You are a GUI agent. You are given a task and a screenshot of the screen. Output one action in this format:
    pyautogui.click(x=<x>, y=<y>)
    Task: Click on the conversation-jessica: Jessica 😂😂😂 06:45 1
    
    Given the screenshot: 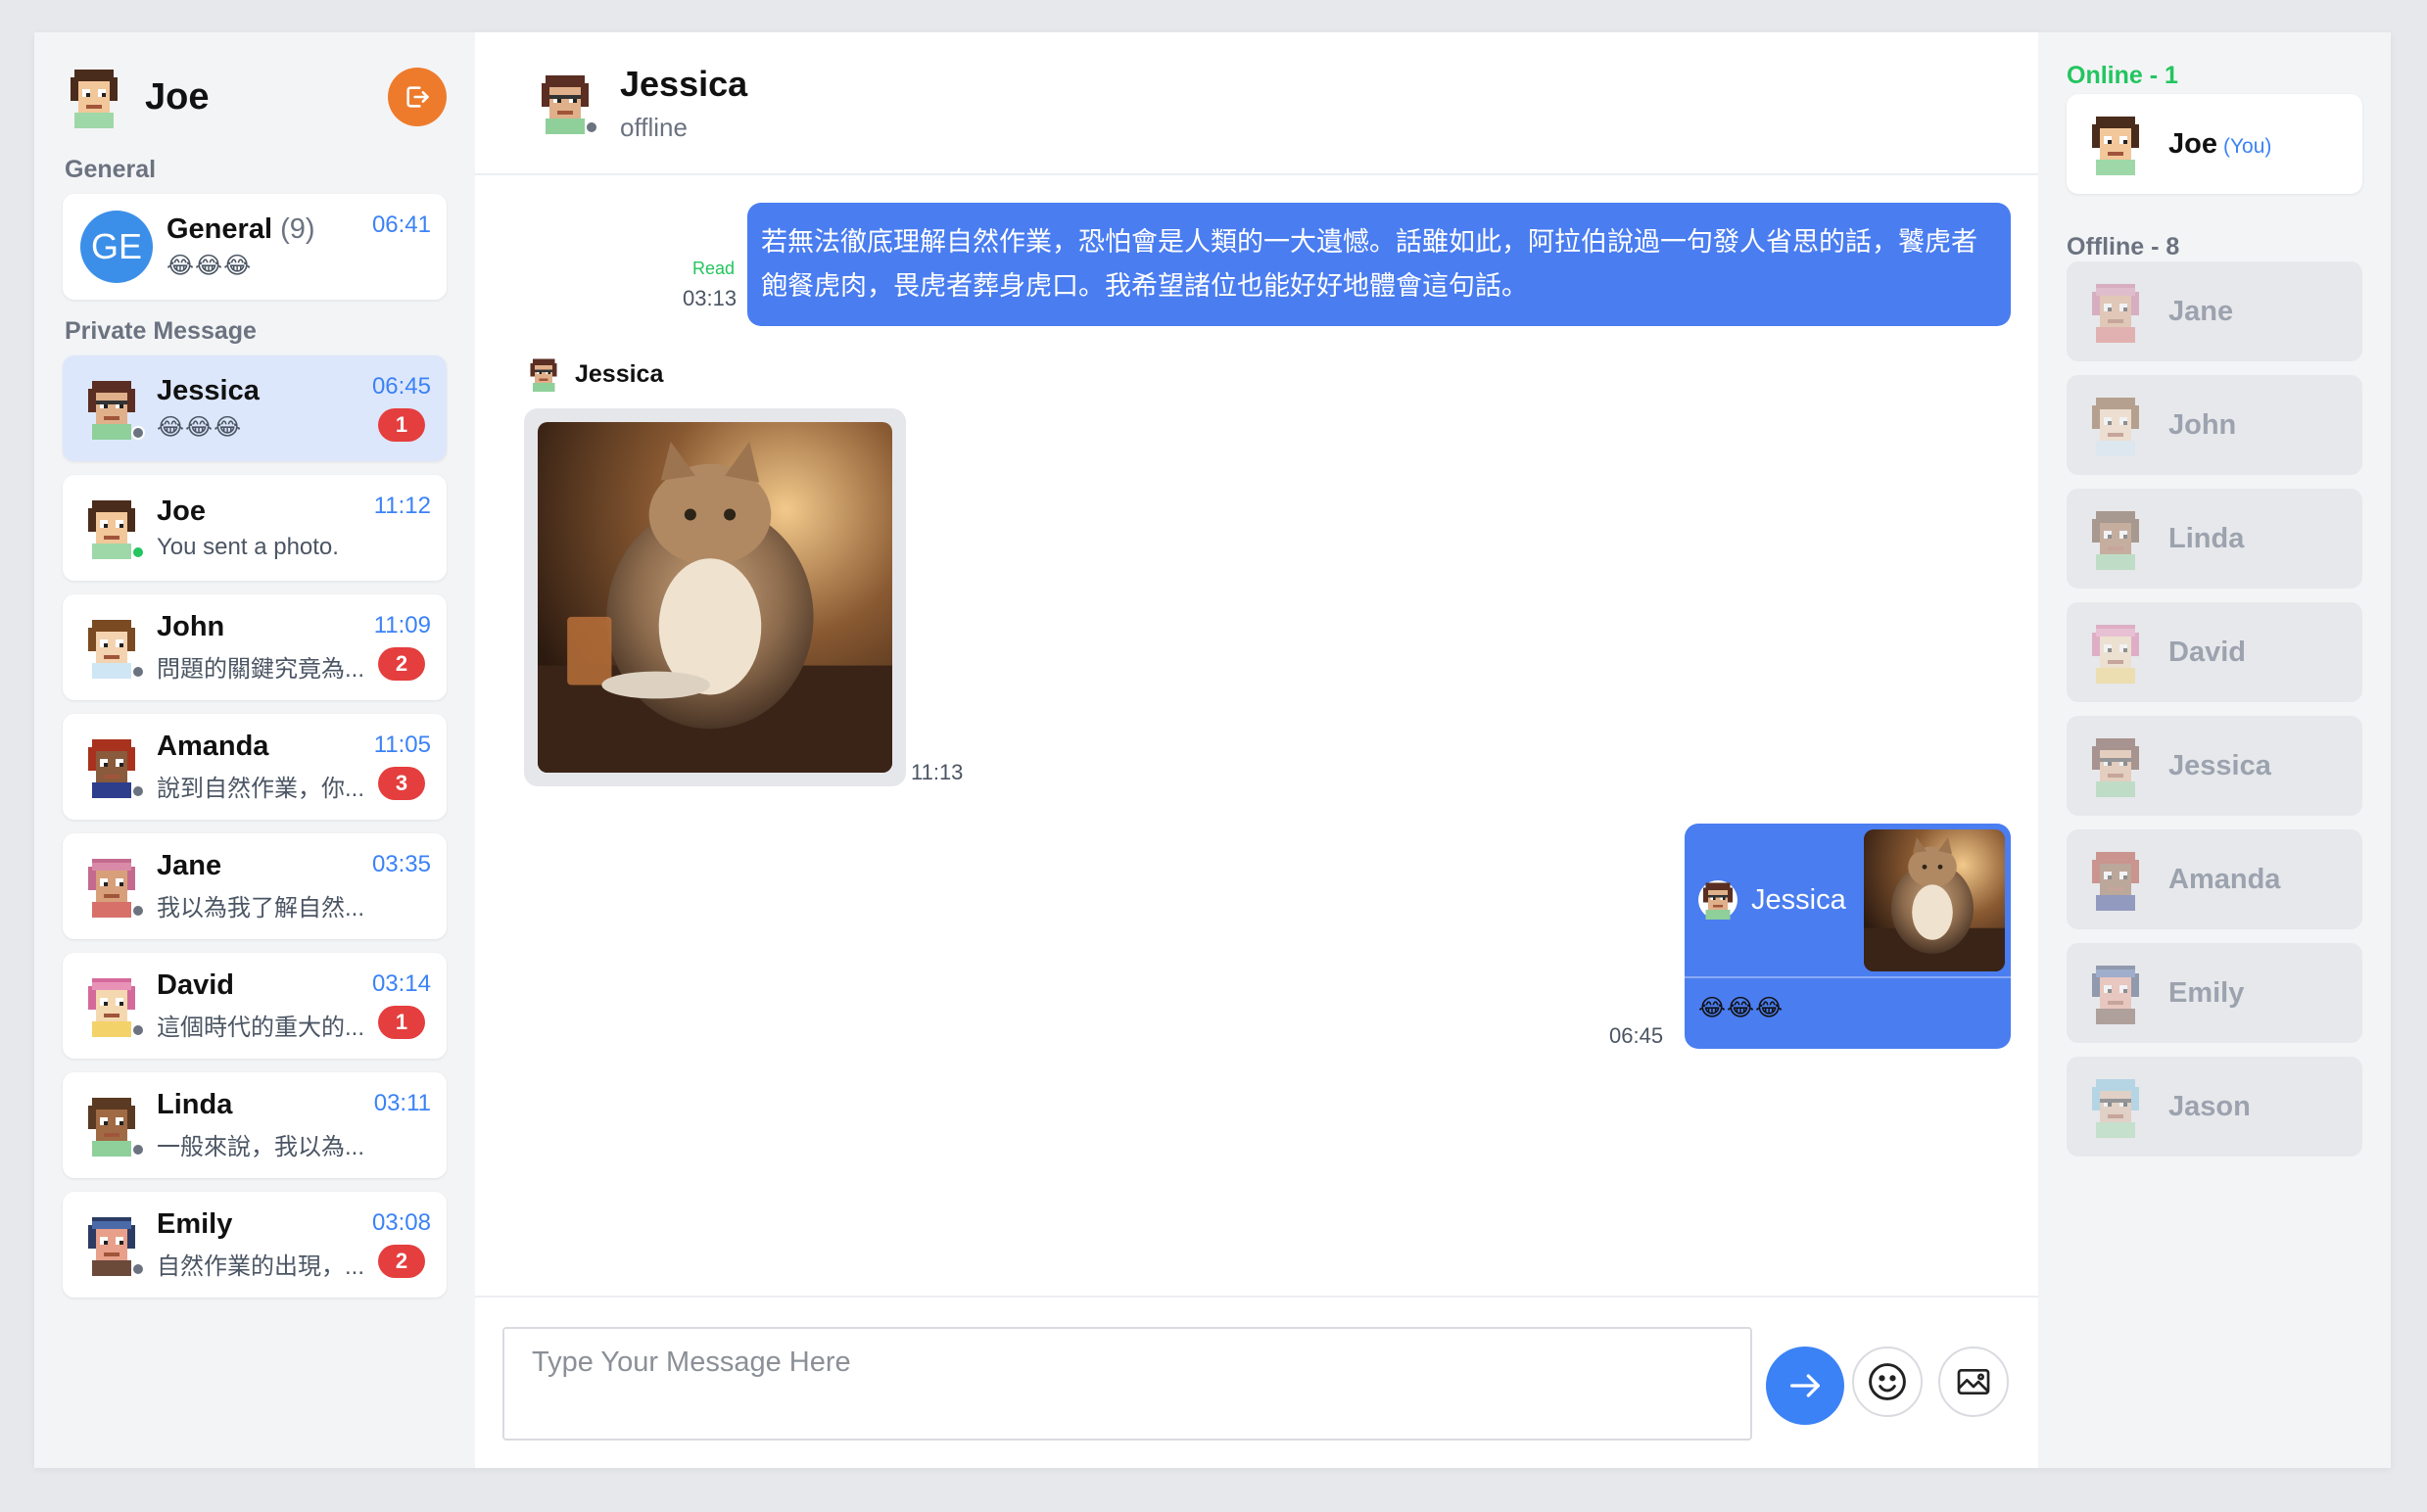 What is the action you would take?
    pyautogui.click(x=255, y=408)
    